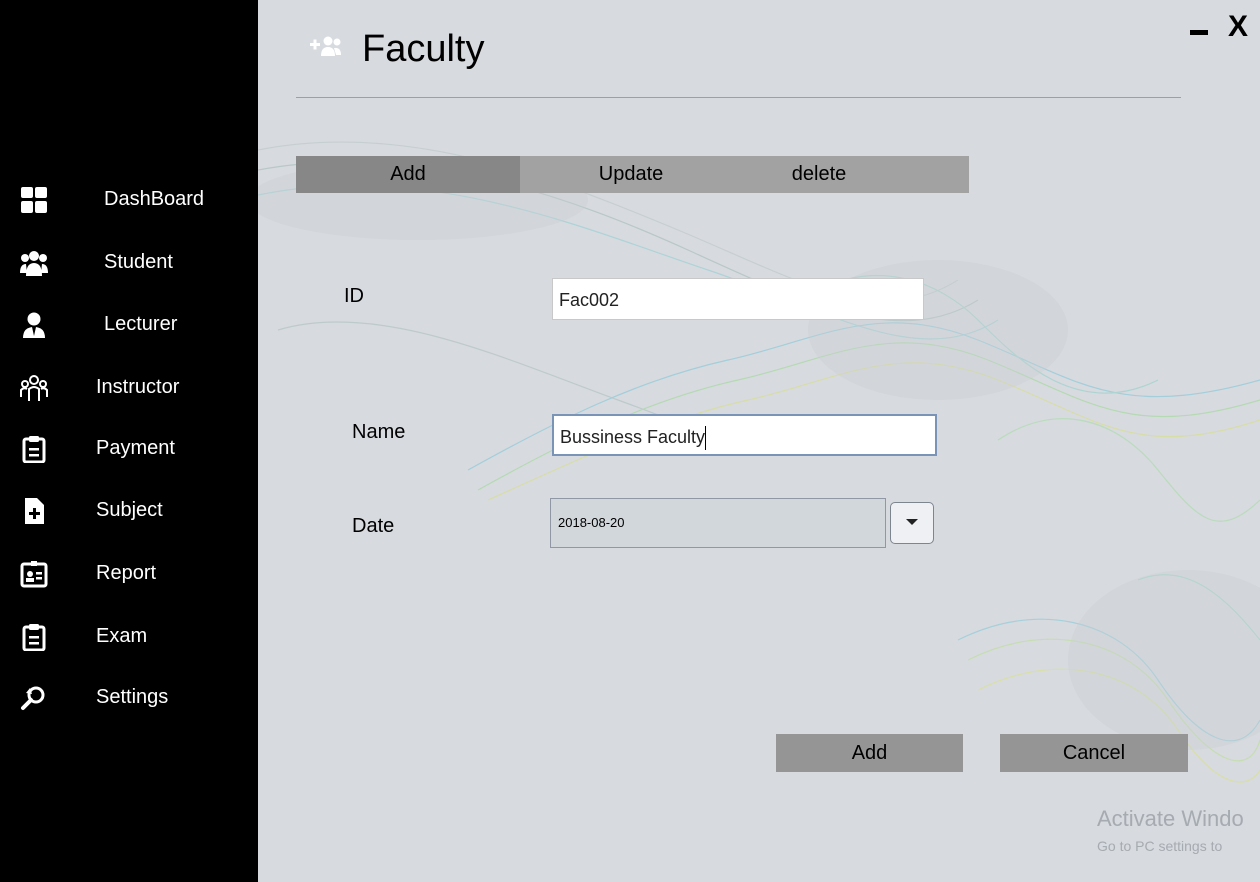 This screenshot has width=1260, height=882. Describe the element at coordinates (744, 435) in the screenshot. I see `name-field: Bussiness Faculty` at that location.